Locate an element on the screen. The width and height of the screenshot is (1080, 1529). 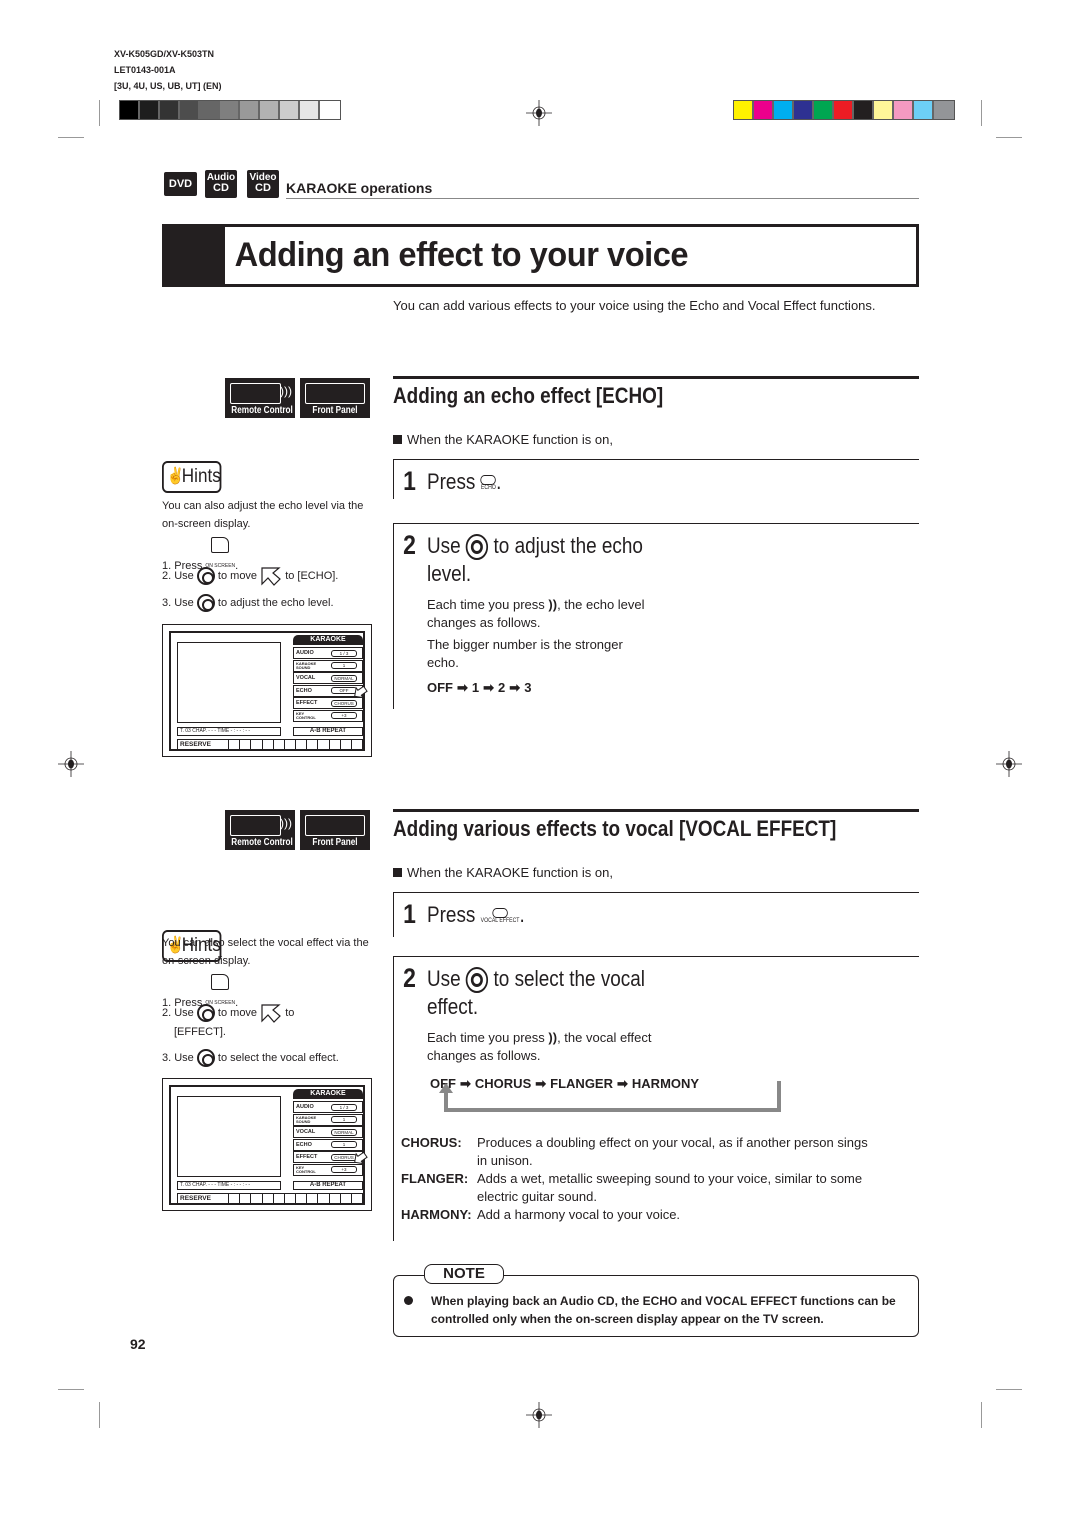
osd-row-label: VOCAL is located at coordinates (306, 678).